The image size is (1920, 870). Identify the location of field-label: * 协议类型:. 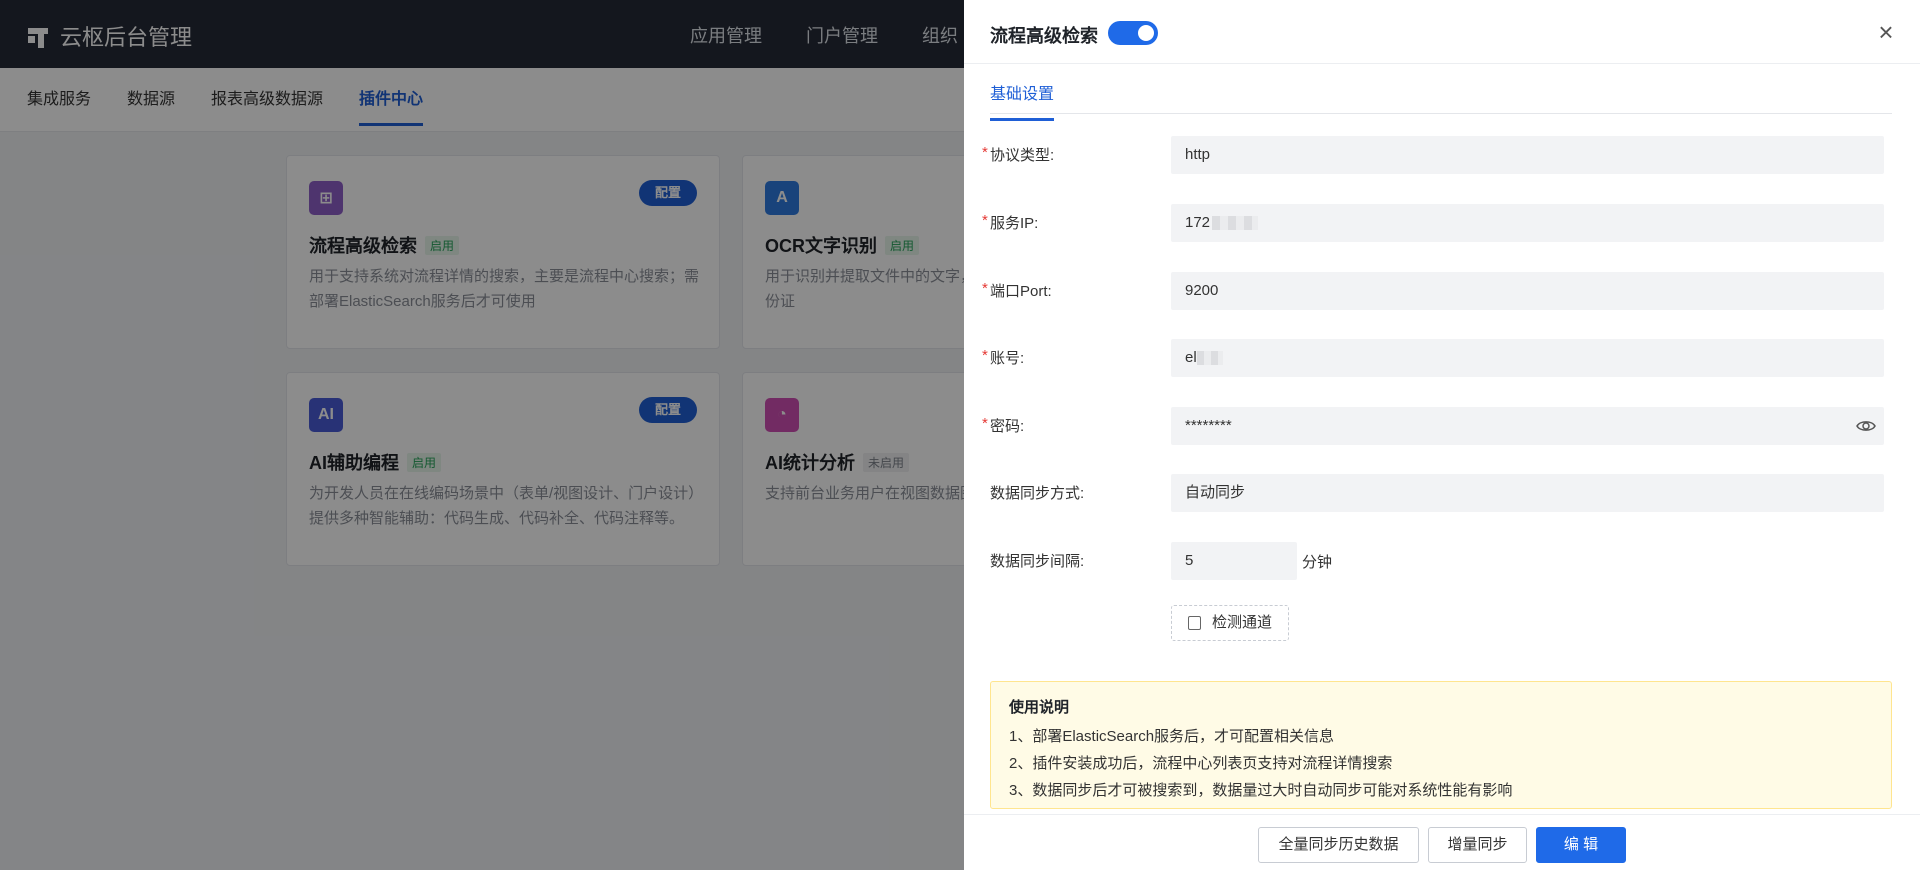
(1018, 154).